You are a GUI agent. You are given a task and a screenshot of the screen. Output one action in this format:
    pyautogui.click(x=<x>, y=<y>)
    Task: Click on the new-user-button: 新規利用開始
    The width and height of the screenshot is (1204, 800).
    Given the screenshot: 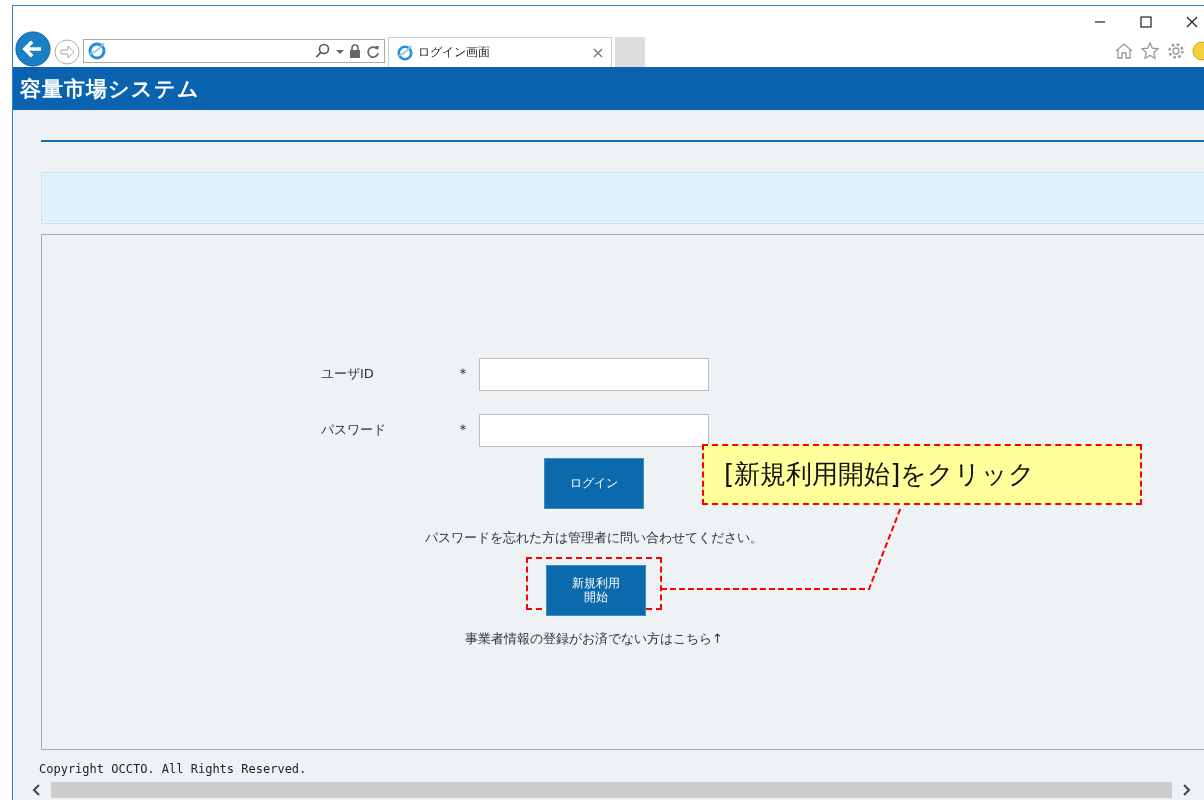 What is the action you would take?
    pyautogui.click(x=596, y=590)
    